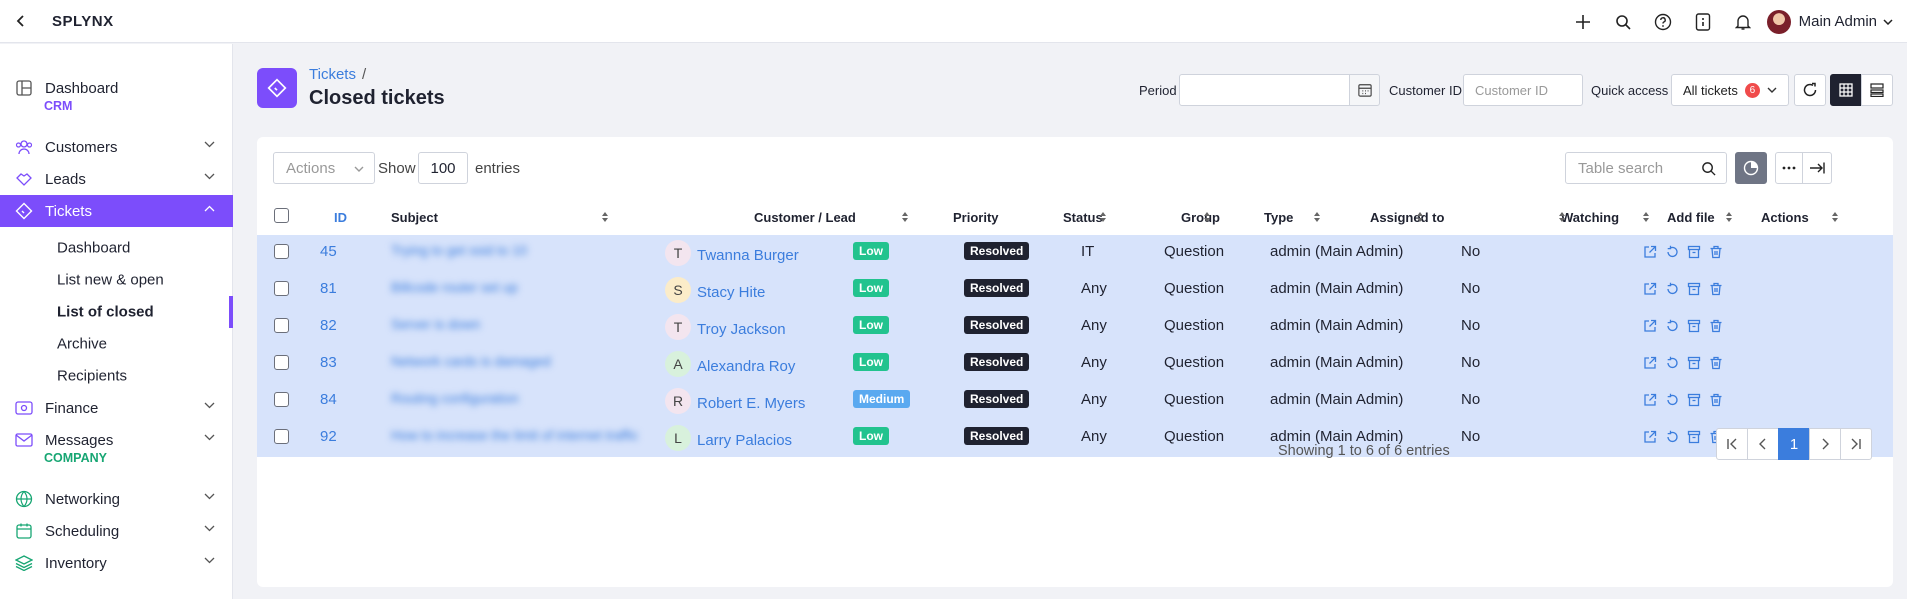  What do you see at coordinates (1364, 90) in the screenshot?
I see `calendar-button` at bounding box center [1364, 90].